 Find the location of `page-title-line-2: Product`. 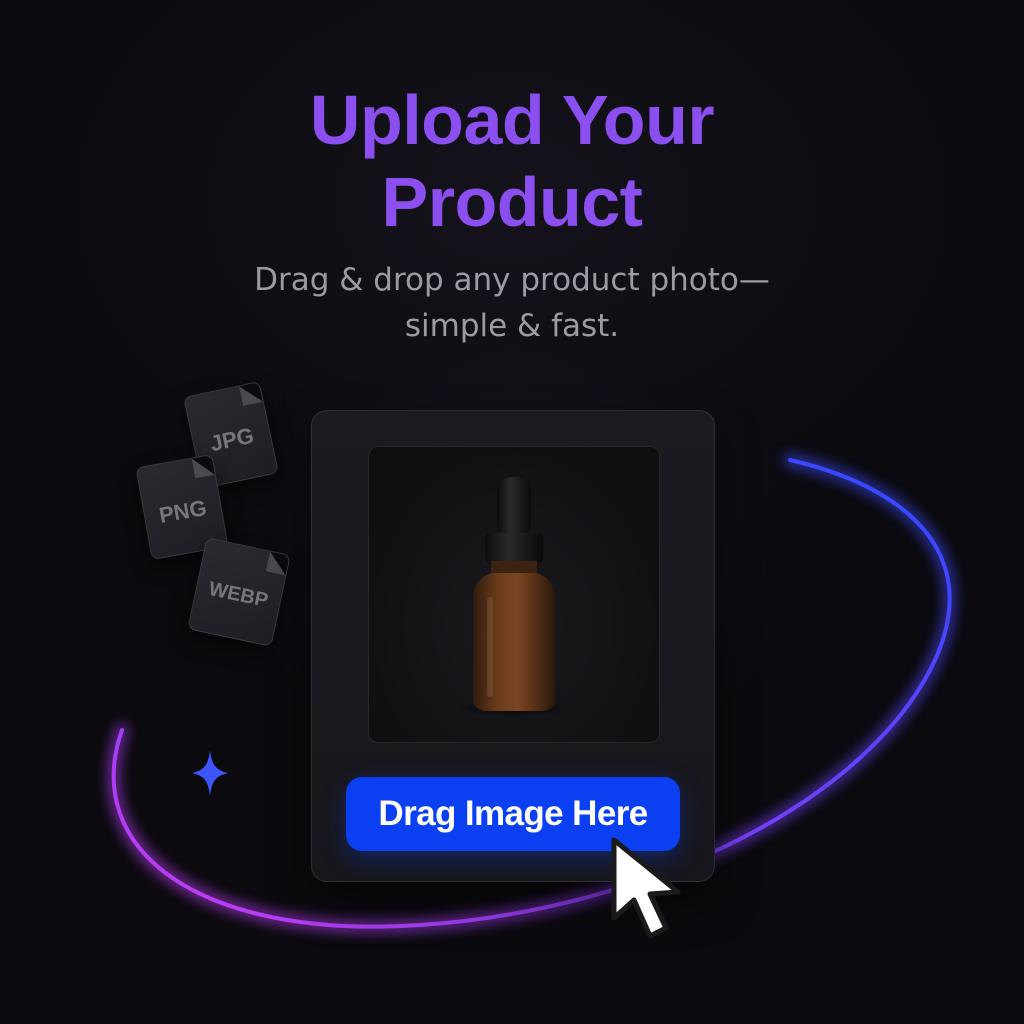

page-title-line-2: Product is located at coordinates (512, 202).